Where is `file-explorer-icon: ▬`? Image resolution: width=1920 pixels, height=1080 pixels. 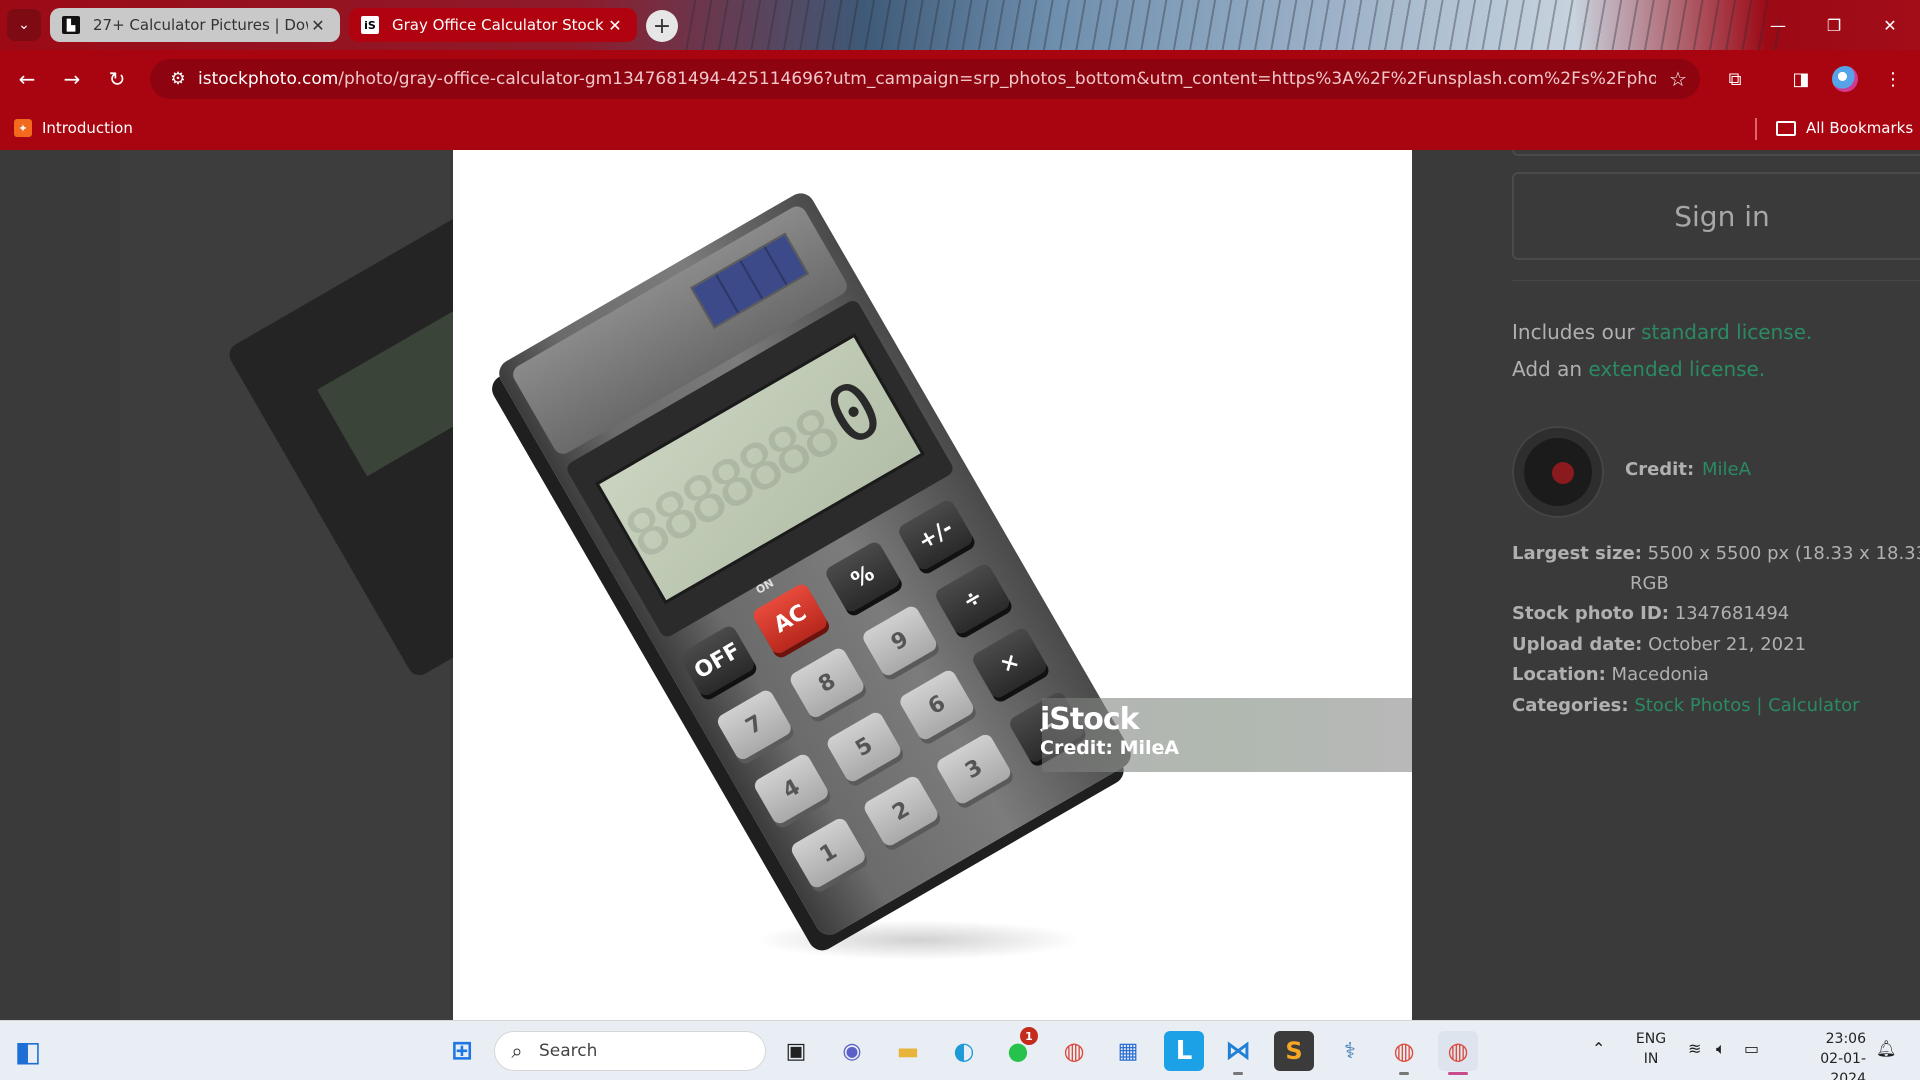 file-explorer-icon: ▬ is located at coordinates (908, 1051).